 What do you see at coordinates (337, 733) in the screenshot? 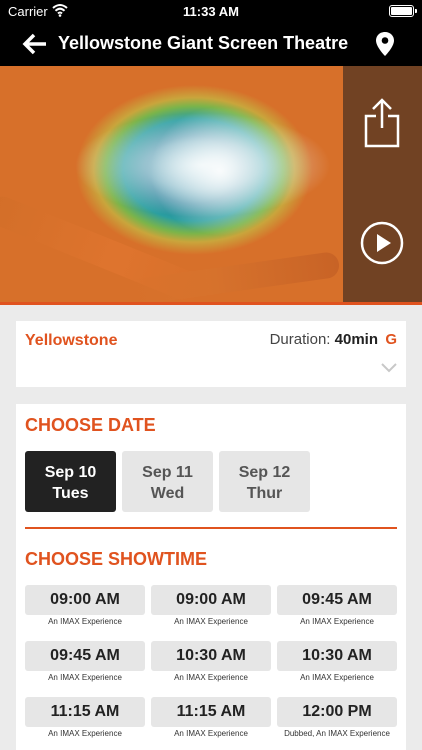
I see `showtime-format: Dubbed, An IMAX Experience` at bounding box center [337, 733].